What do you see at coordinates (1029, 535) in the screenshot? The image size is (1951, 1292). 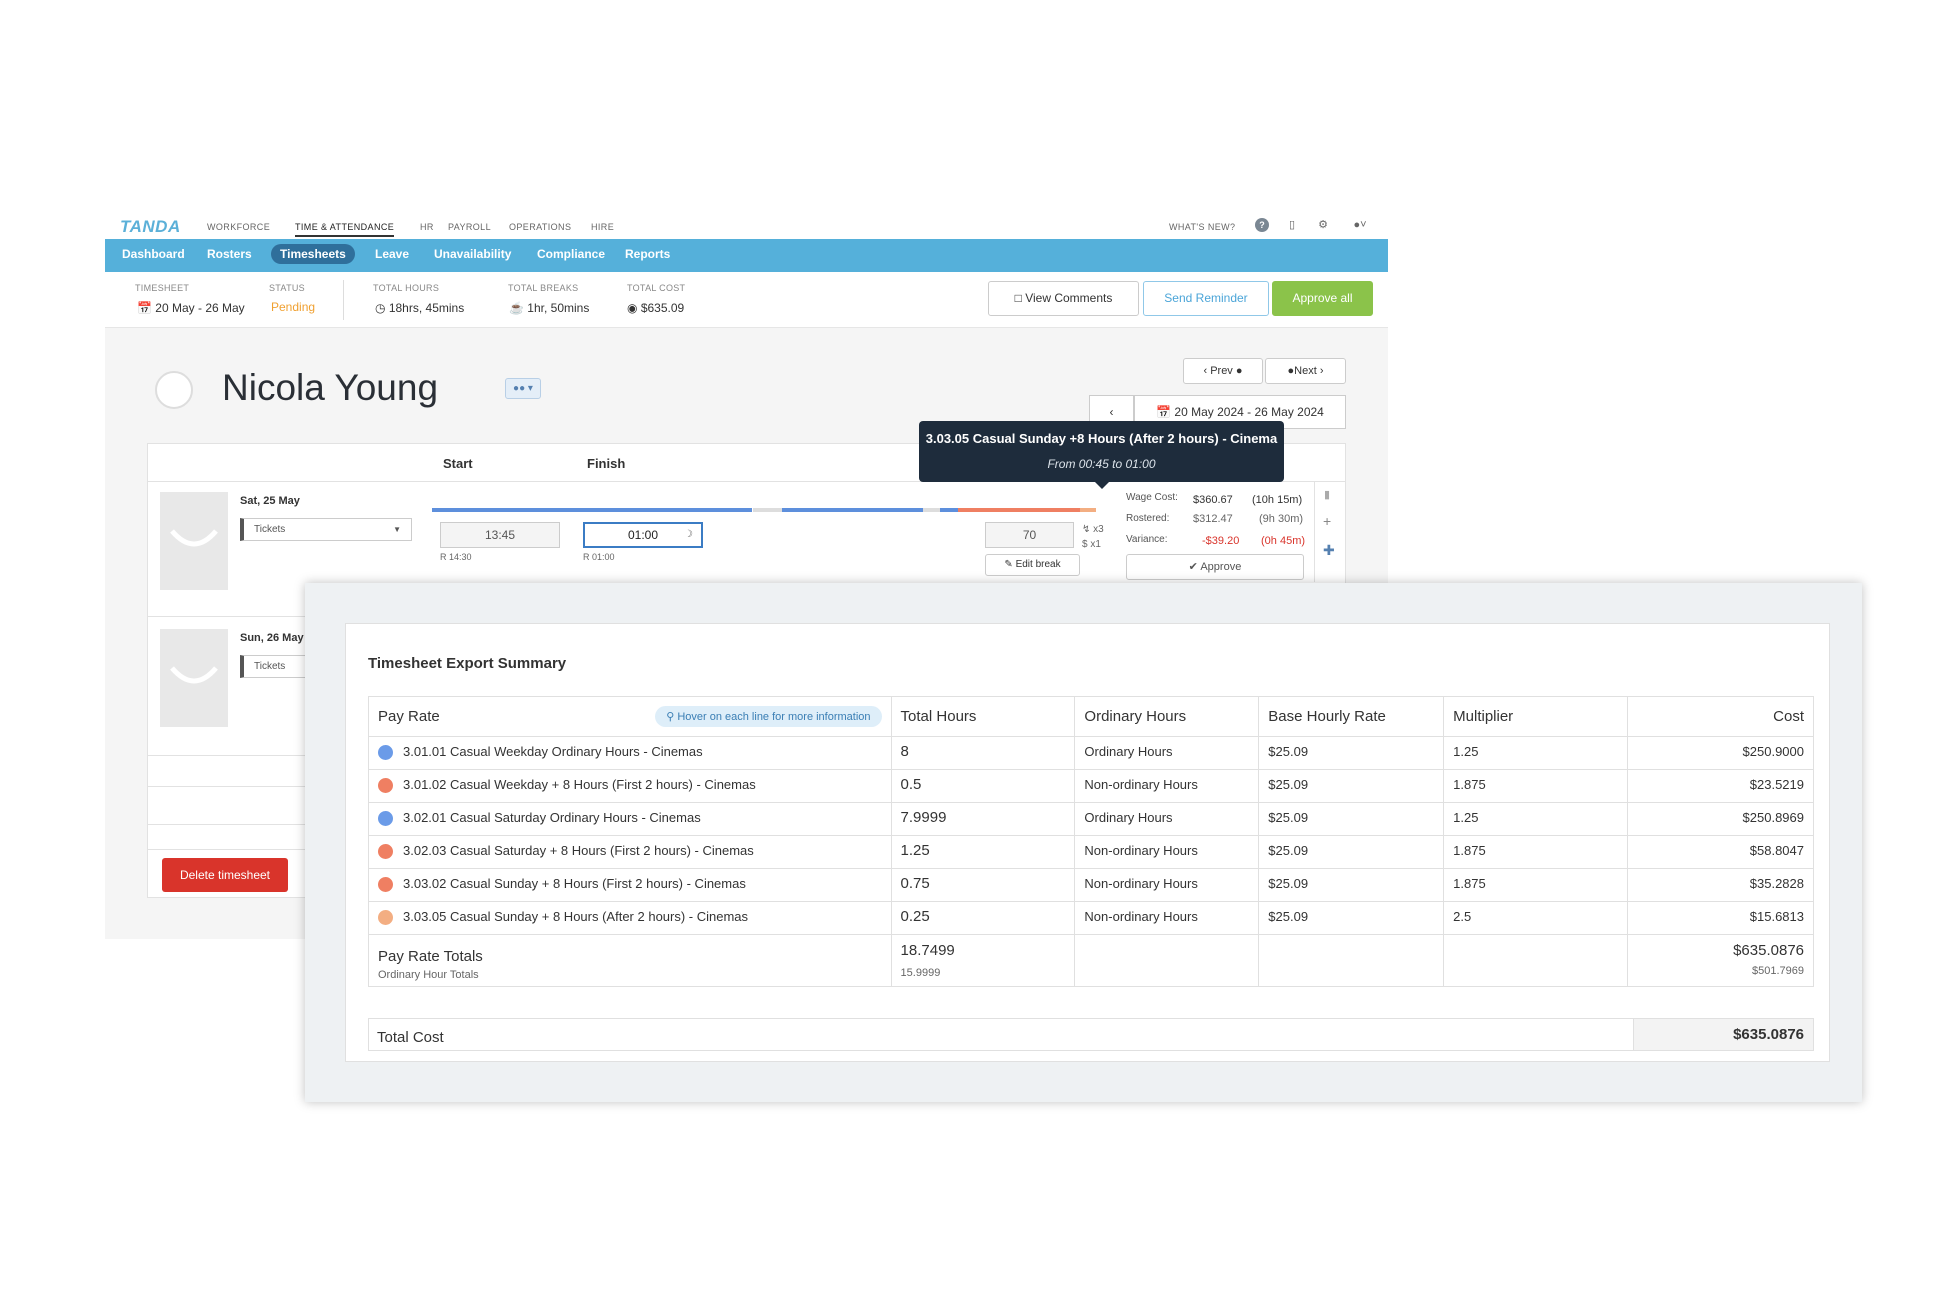 I see `break-minutes-input: 70` at bounding box center [1029, 535].